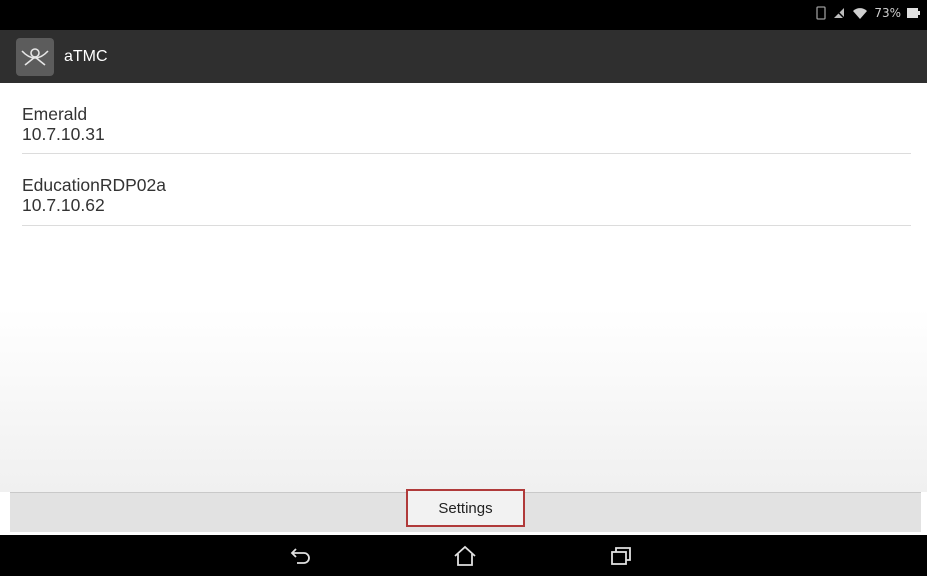 The height and width of the screenshot is (576, 927). I want to click on battery-icon, so click(914, 13).